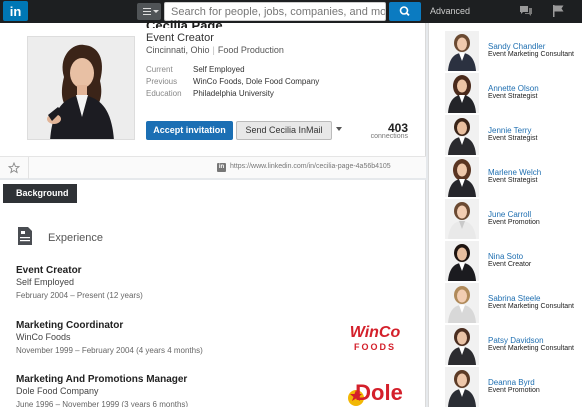 Image resolution: width=582 pixels, height=407 pixels. Describe the element at coordinates (510, 264) in the screenshot. I see `person-title: Event Creator` at that location.